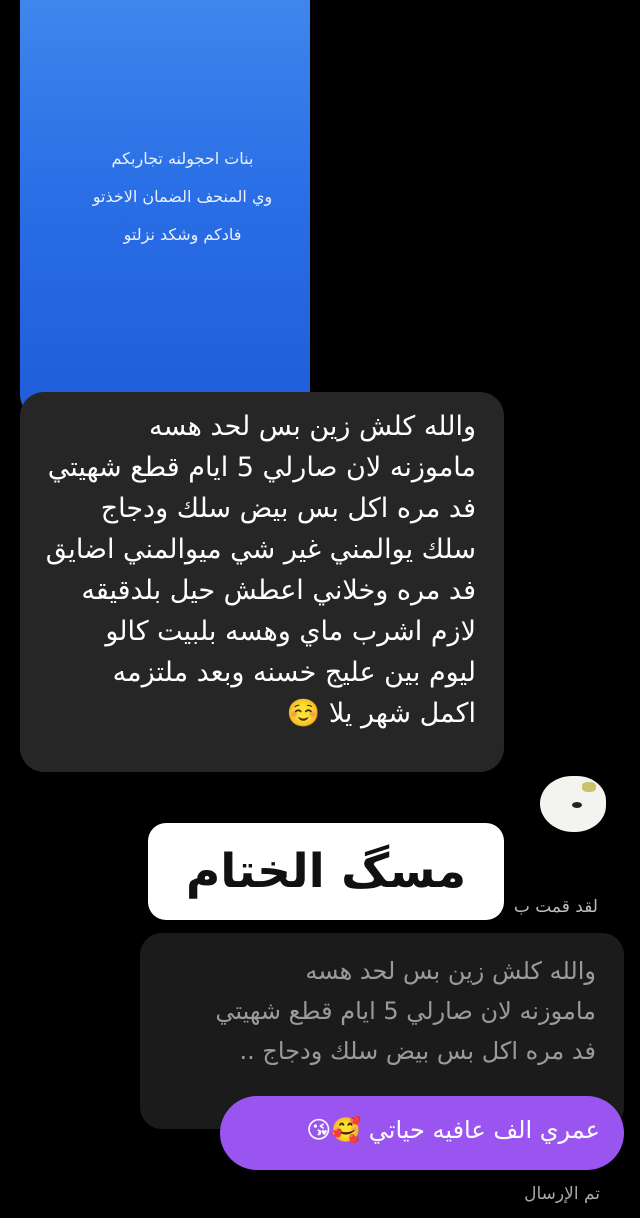 The height and width of the screenshot is (1218, 640). What do you see at coordinates (453, 1130) in the screenshot?
I see `outgoing-message-text: عمري الف عافيه حياتي 🥰😘` at bounding box center [453, 1130].